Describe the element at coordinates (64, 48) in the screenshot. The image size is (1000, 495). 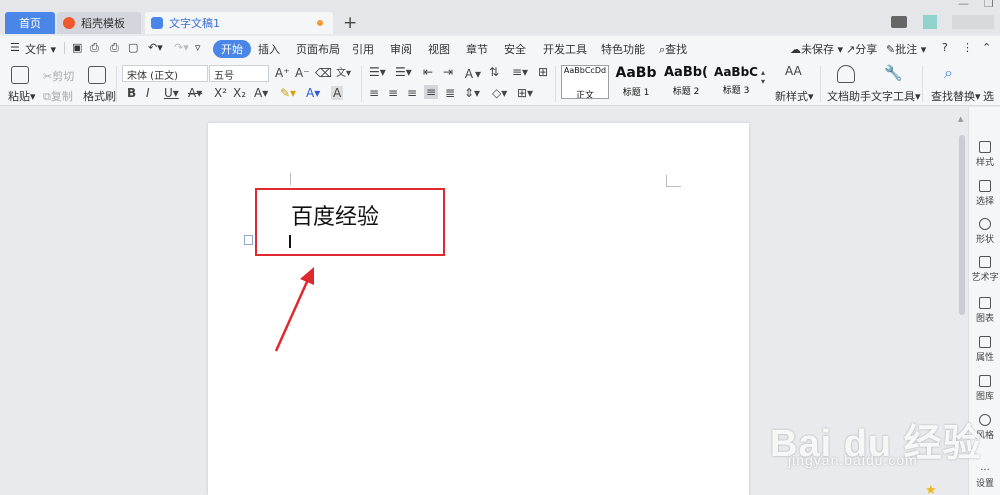
I see `divider` at that location.